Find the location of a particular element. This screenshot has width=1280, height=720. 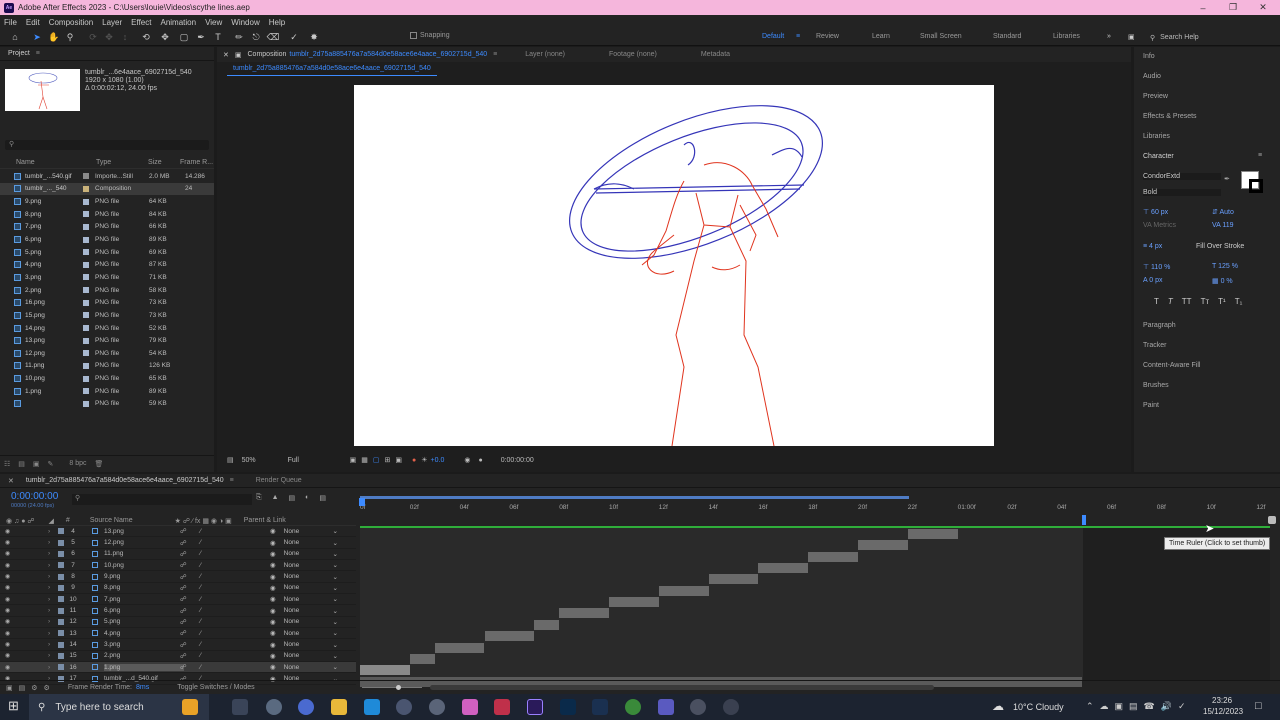

eraser-tool-icon: ⌫ is located at coordinates (273, 37).